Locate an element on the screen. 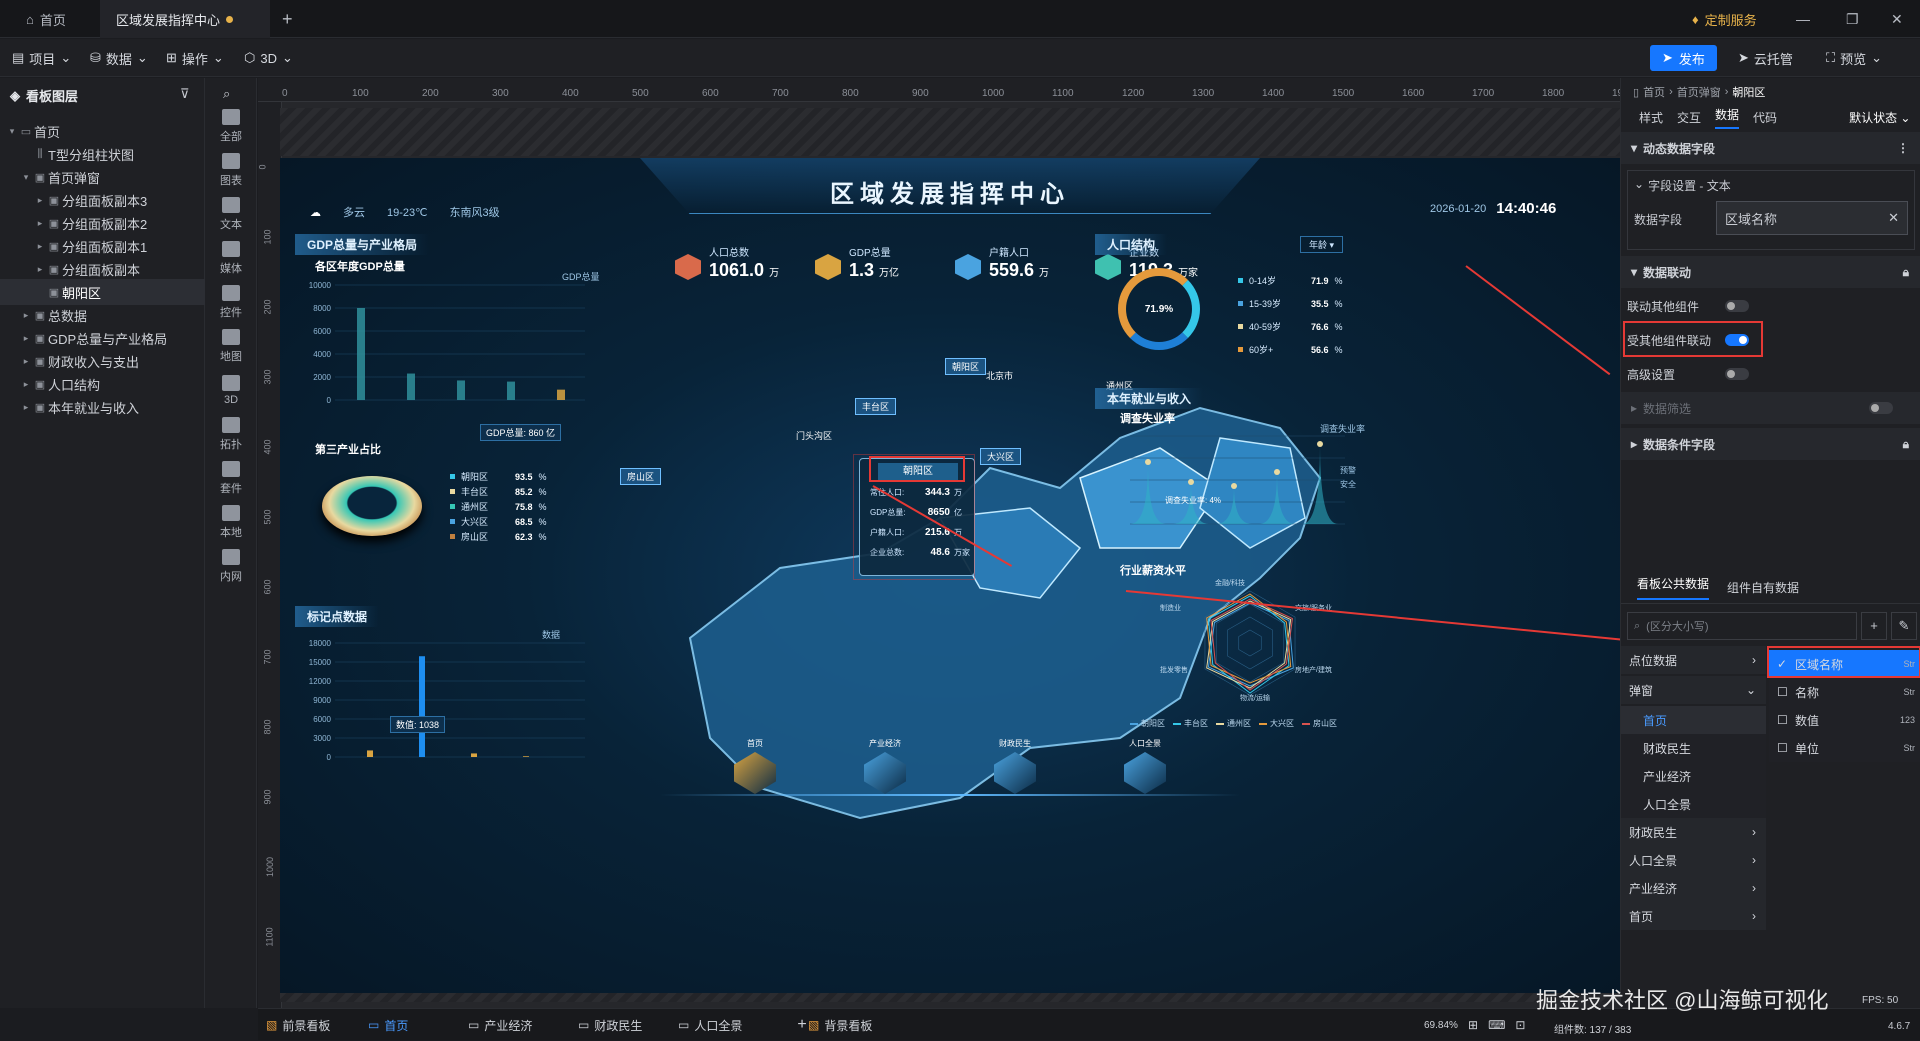 Image resolution: width=1920 pixels, height=1041 pixels. cloud-host-button: ➤ 云托管 is located at coordinates (1765, 58).